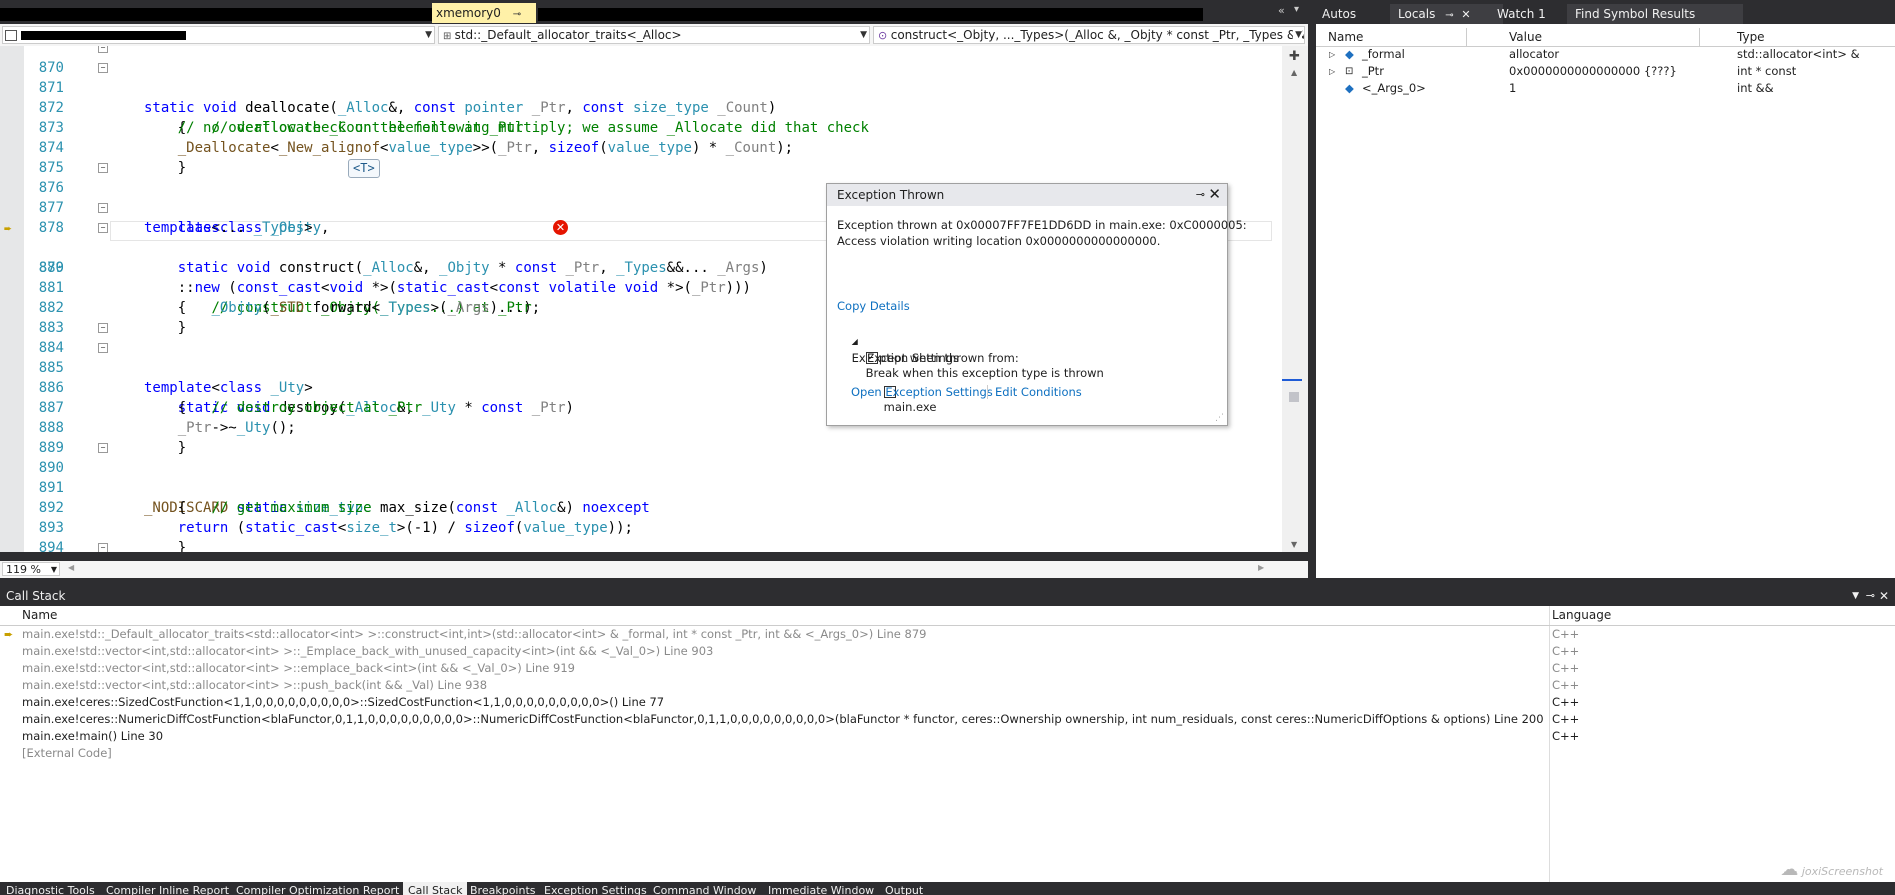  Describe the element at coordinates (468, 13) in the screenshot. I see `tab-label: xmemory0` at that location.